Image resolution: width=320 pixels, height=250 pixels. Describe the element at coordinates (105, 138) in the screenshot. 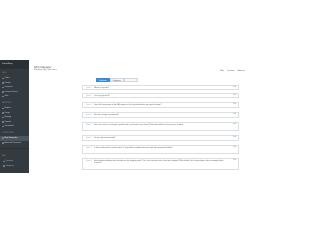

I see `question-text: Do you ship internationally?` at that location.